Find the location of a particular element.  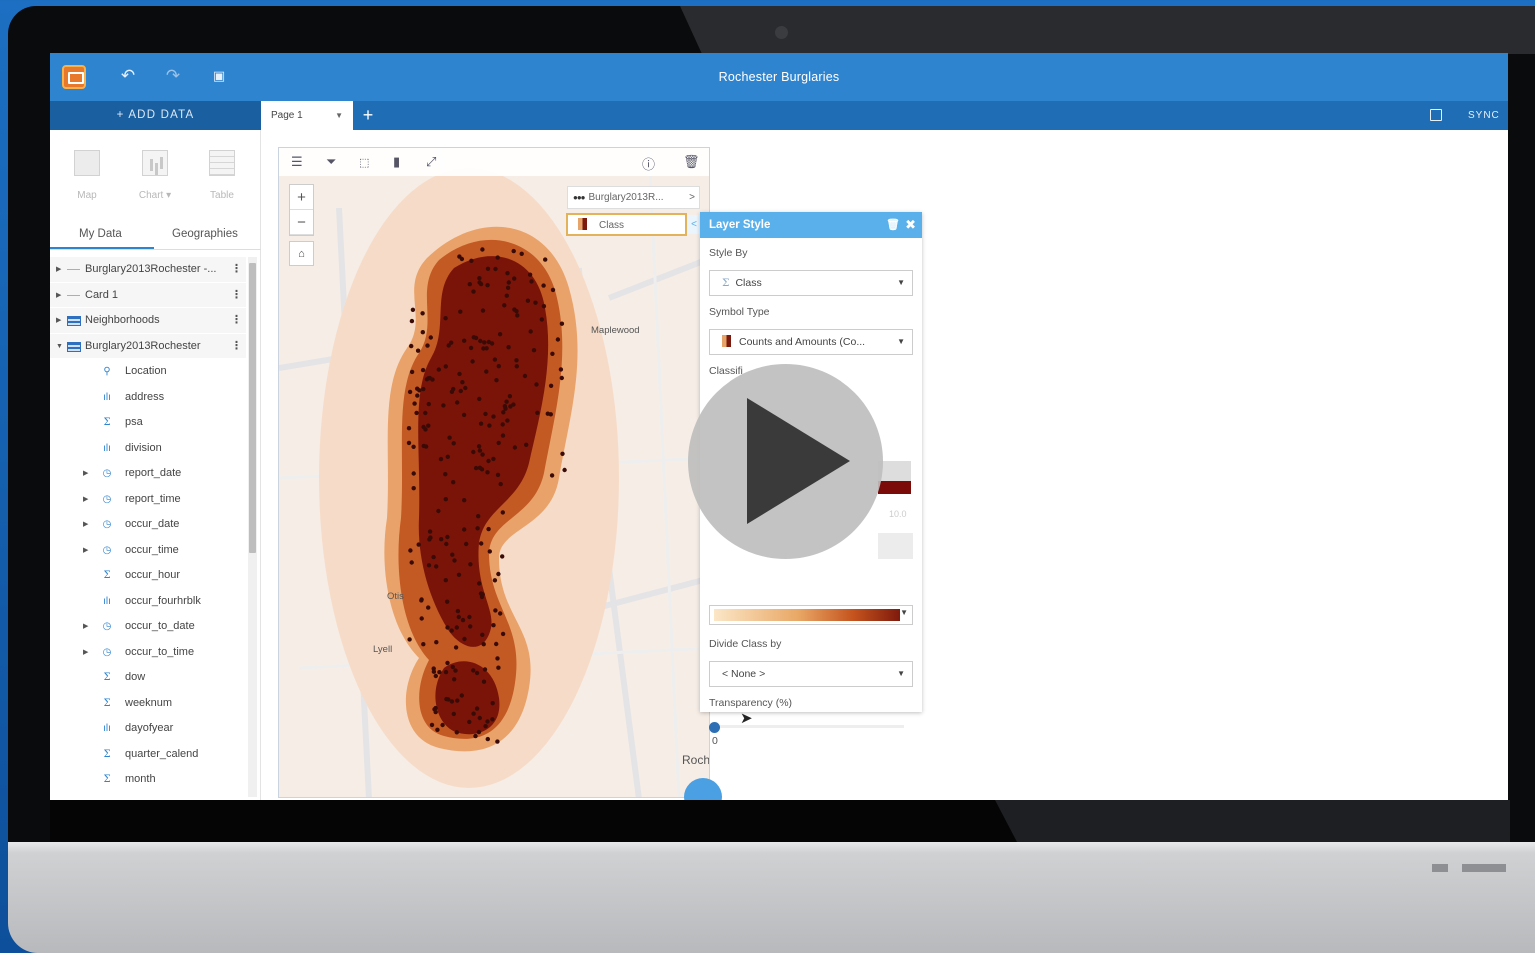

field-item: Σmonth is located at coordinates (148, 780).